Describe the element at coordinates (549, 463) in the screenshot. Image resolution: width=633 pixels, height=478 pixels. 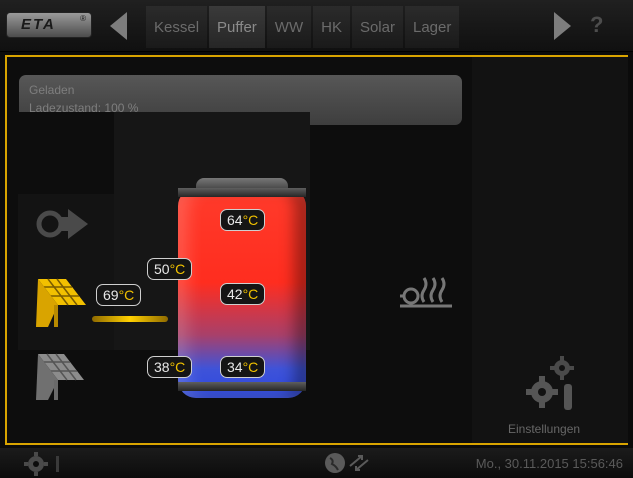
I see `datetime-display: Mo., 30.11.2015 15:56:46` at that location.